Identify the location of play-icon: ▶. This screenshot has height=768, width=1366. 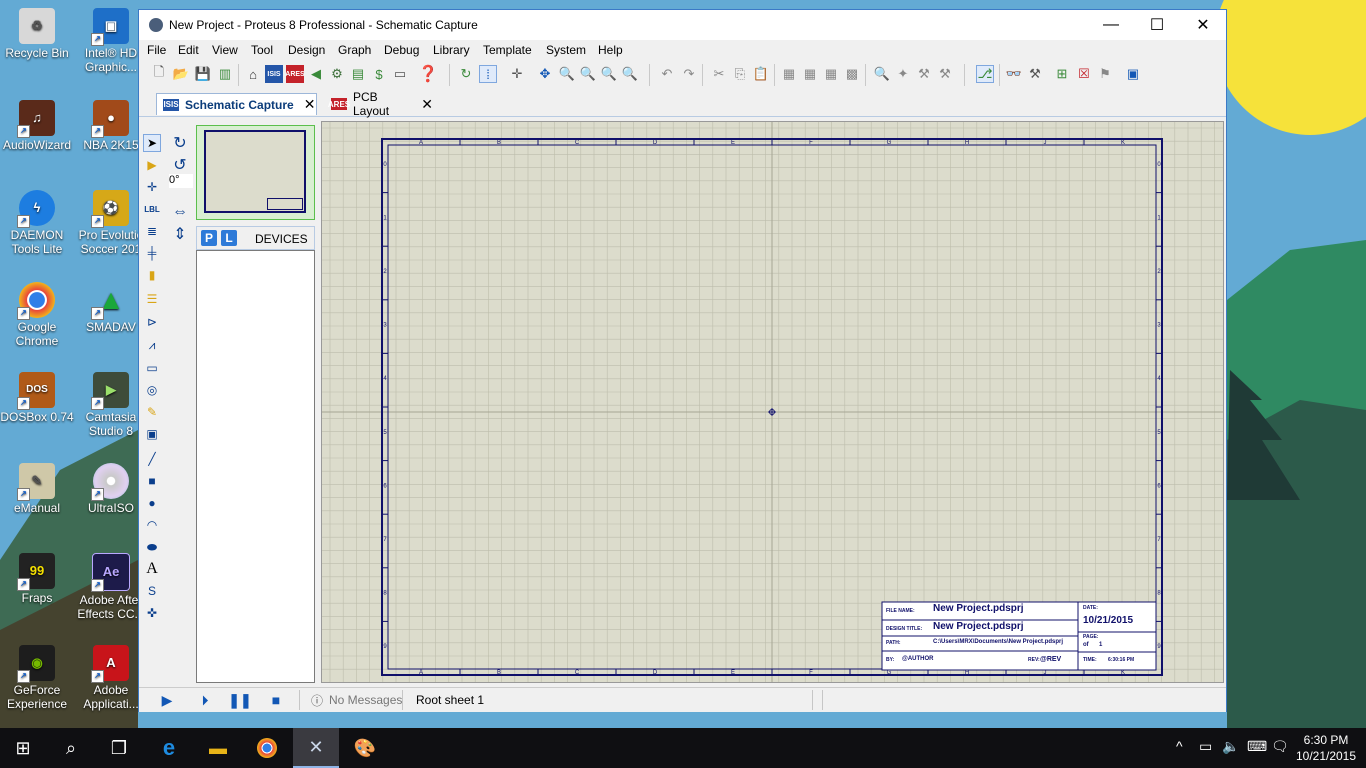
(167, 700).